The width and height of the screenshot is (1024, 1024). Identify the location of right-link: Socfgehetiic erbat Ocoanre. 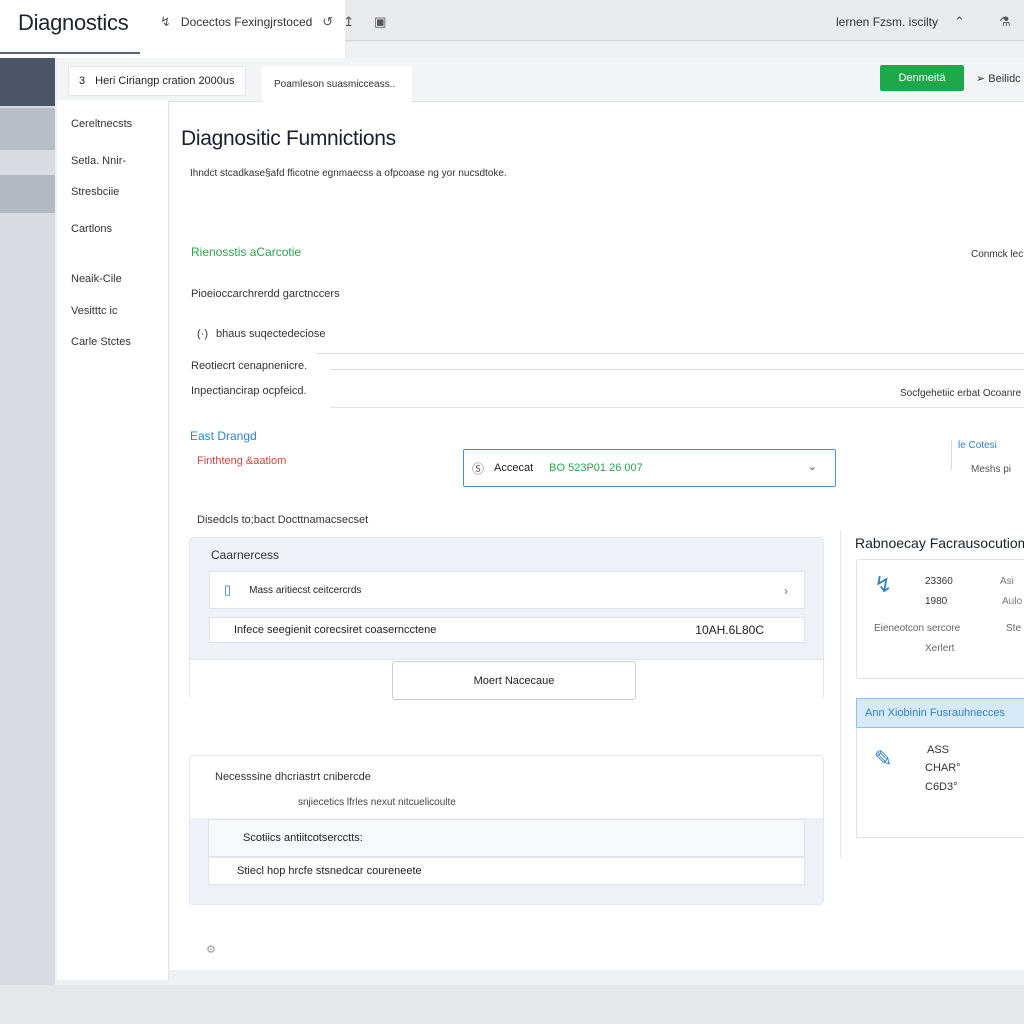
(960, 393).